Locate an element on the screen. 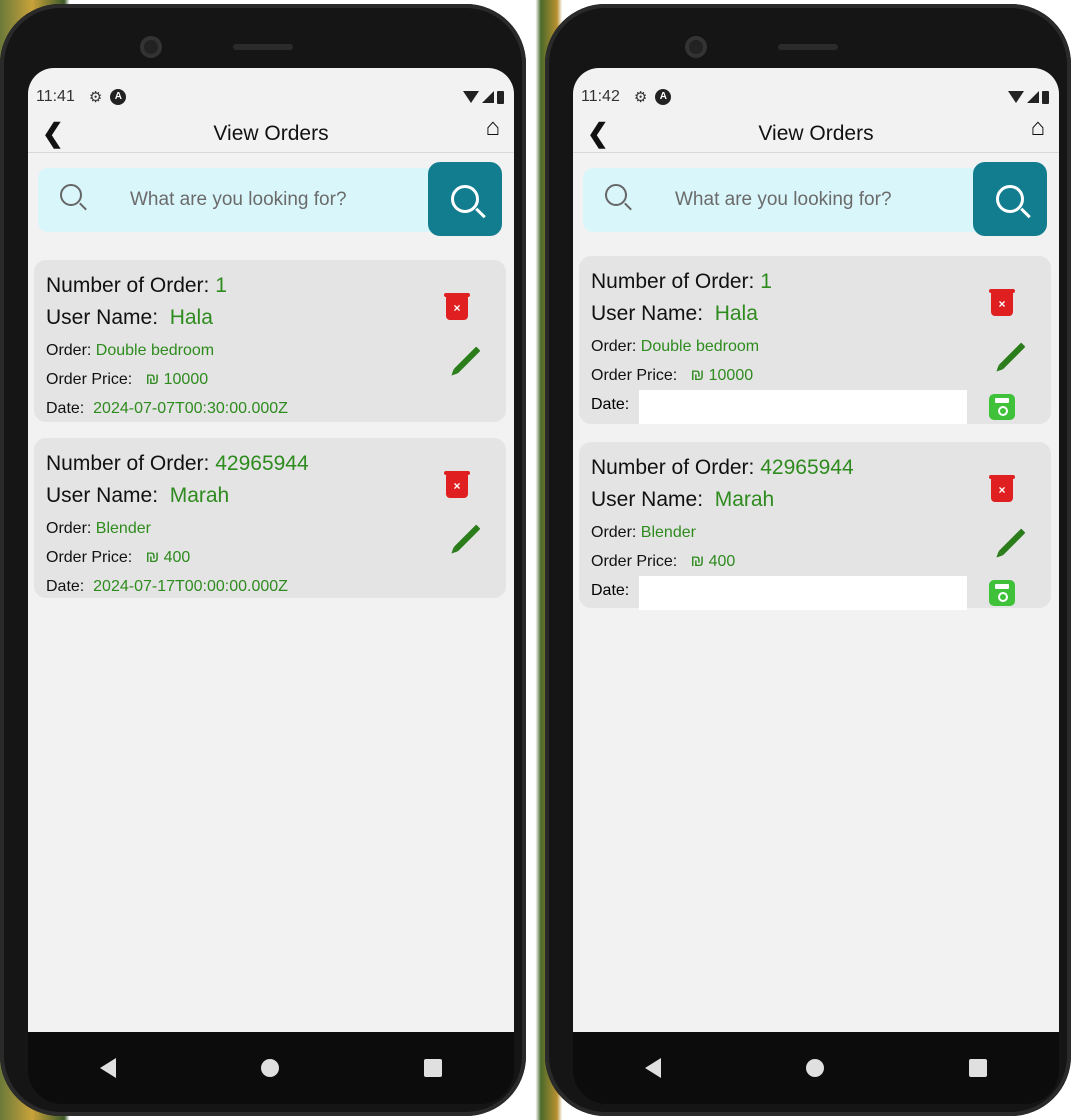  date-value: 2024-07-07T00:30:00.000Z is located at coordinates (190, 408).